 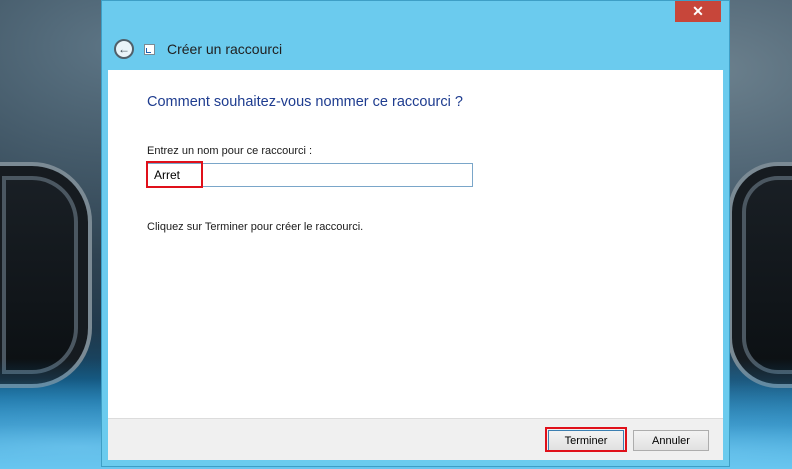 I want to click on shortcut-name-input, so click(x=310, y=175).